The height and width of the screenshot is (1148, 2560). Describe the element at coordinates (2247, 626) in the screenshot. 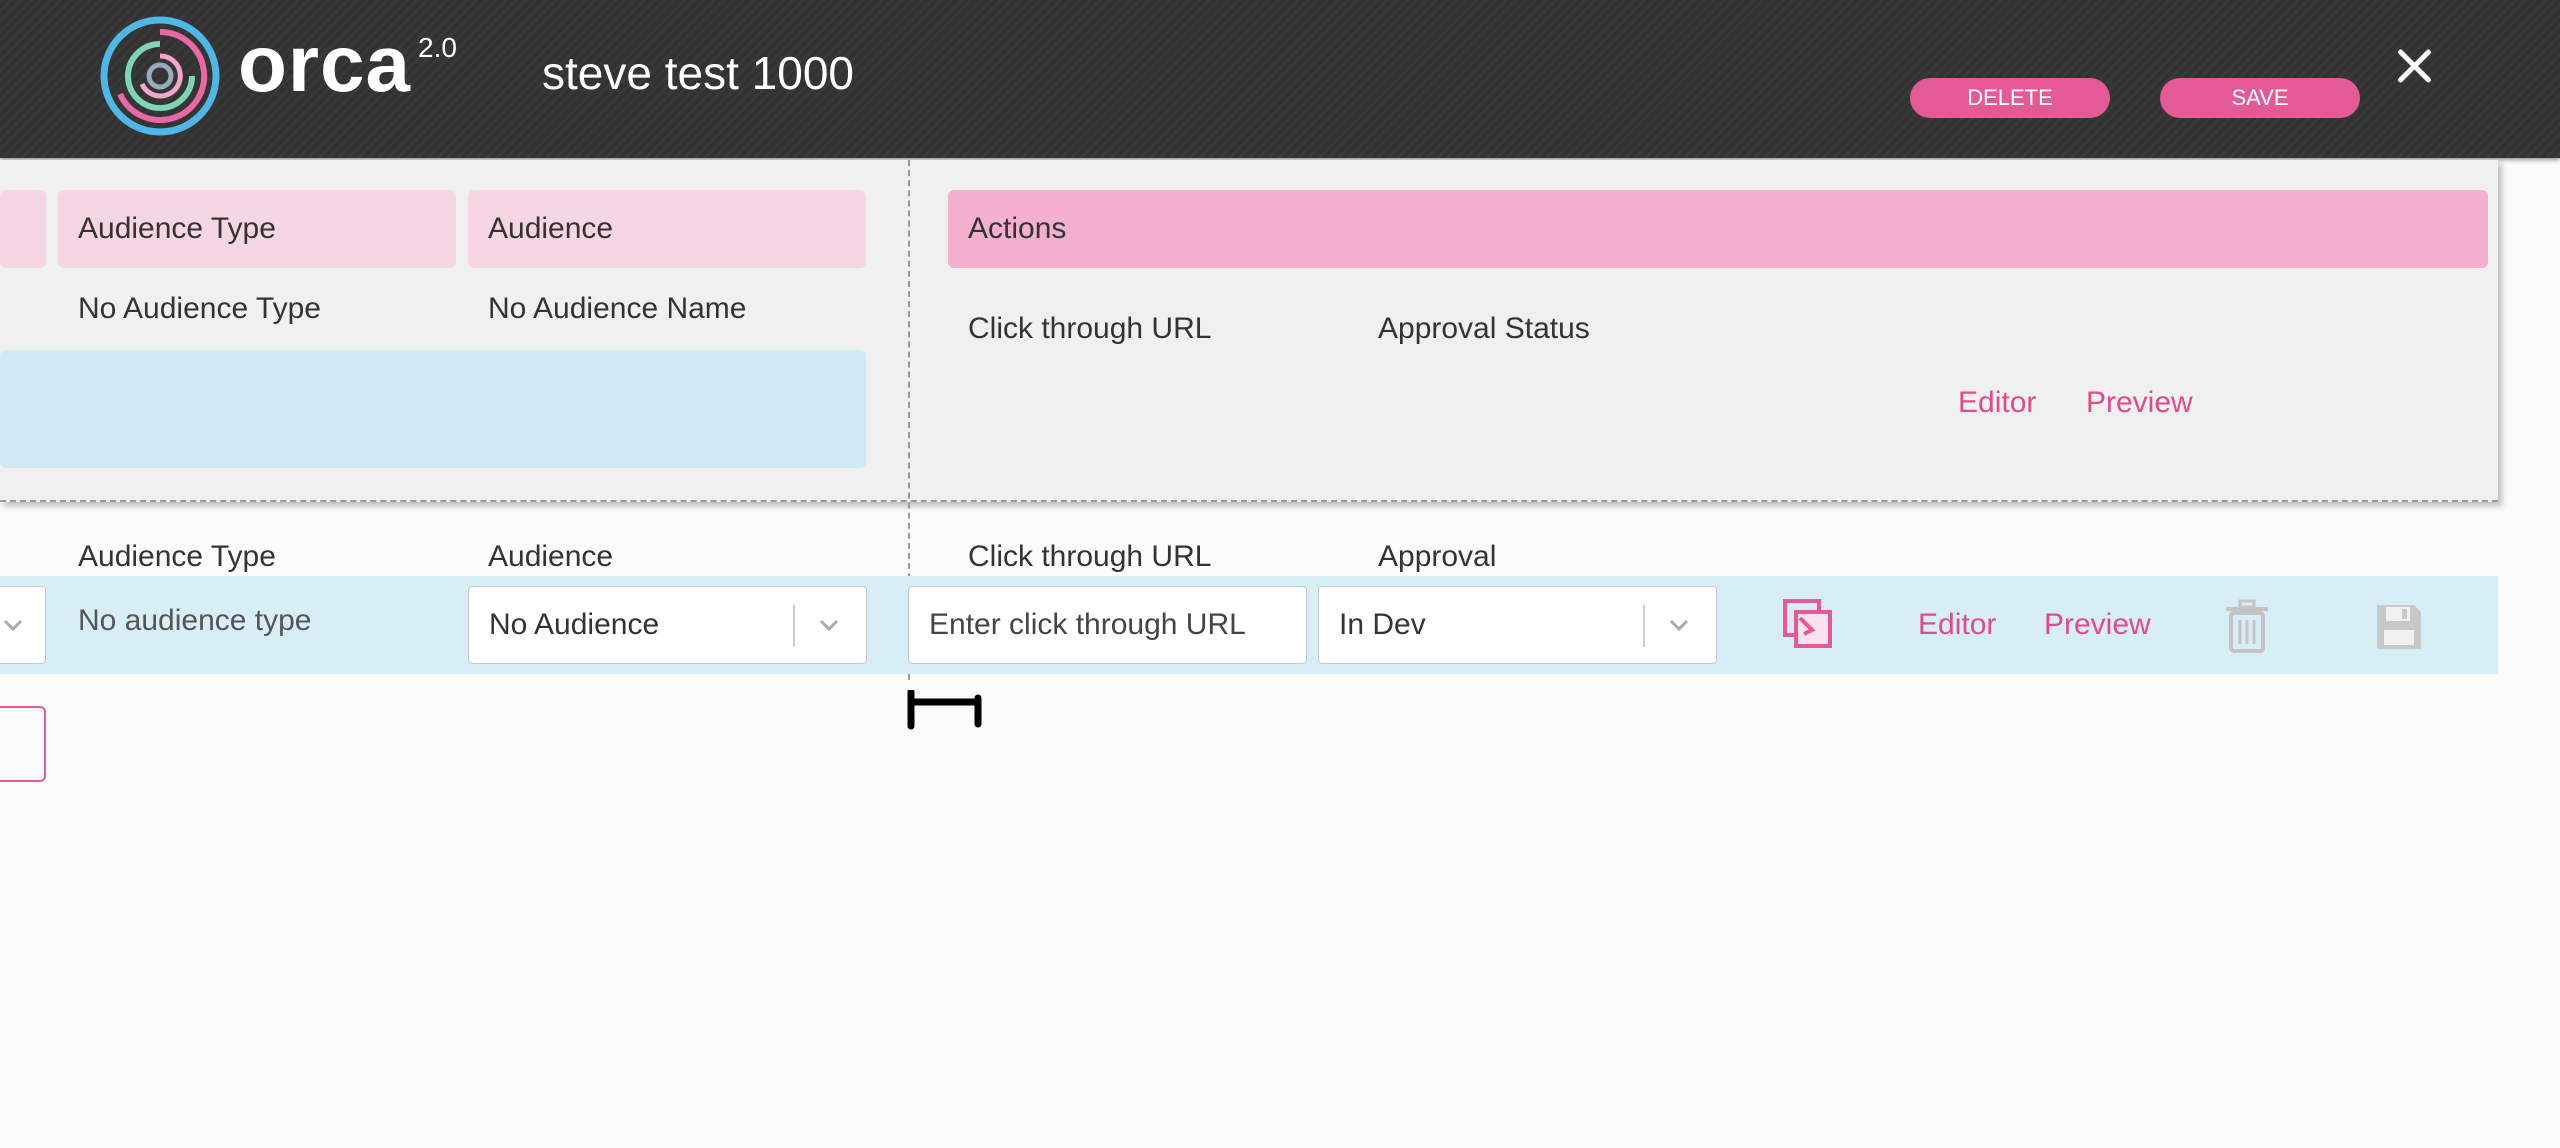

I see `trash-icon` at that location.